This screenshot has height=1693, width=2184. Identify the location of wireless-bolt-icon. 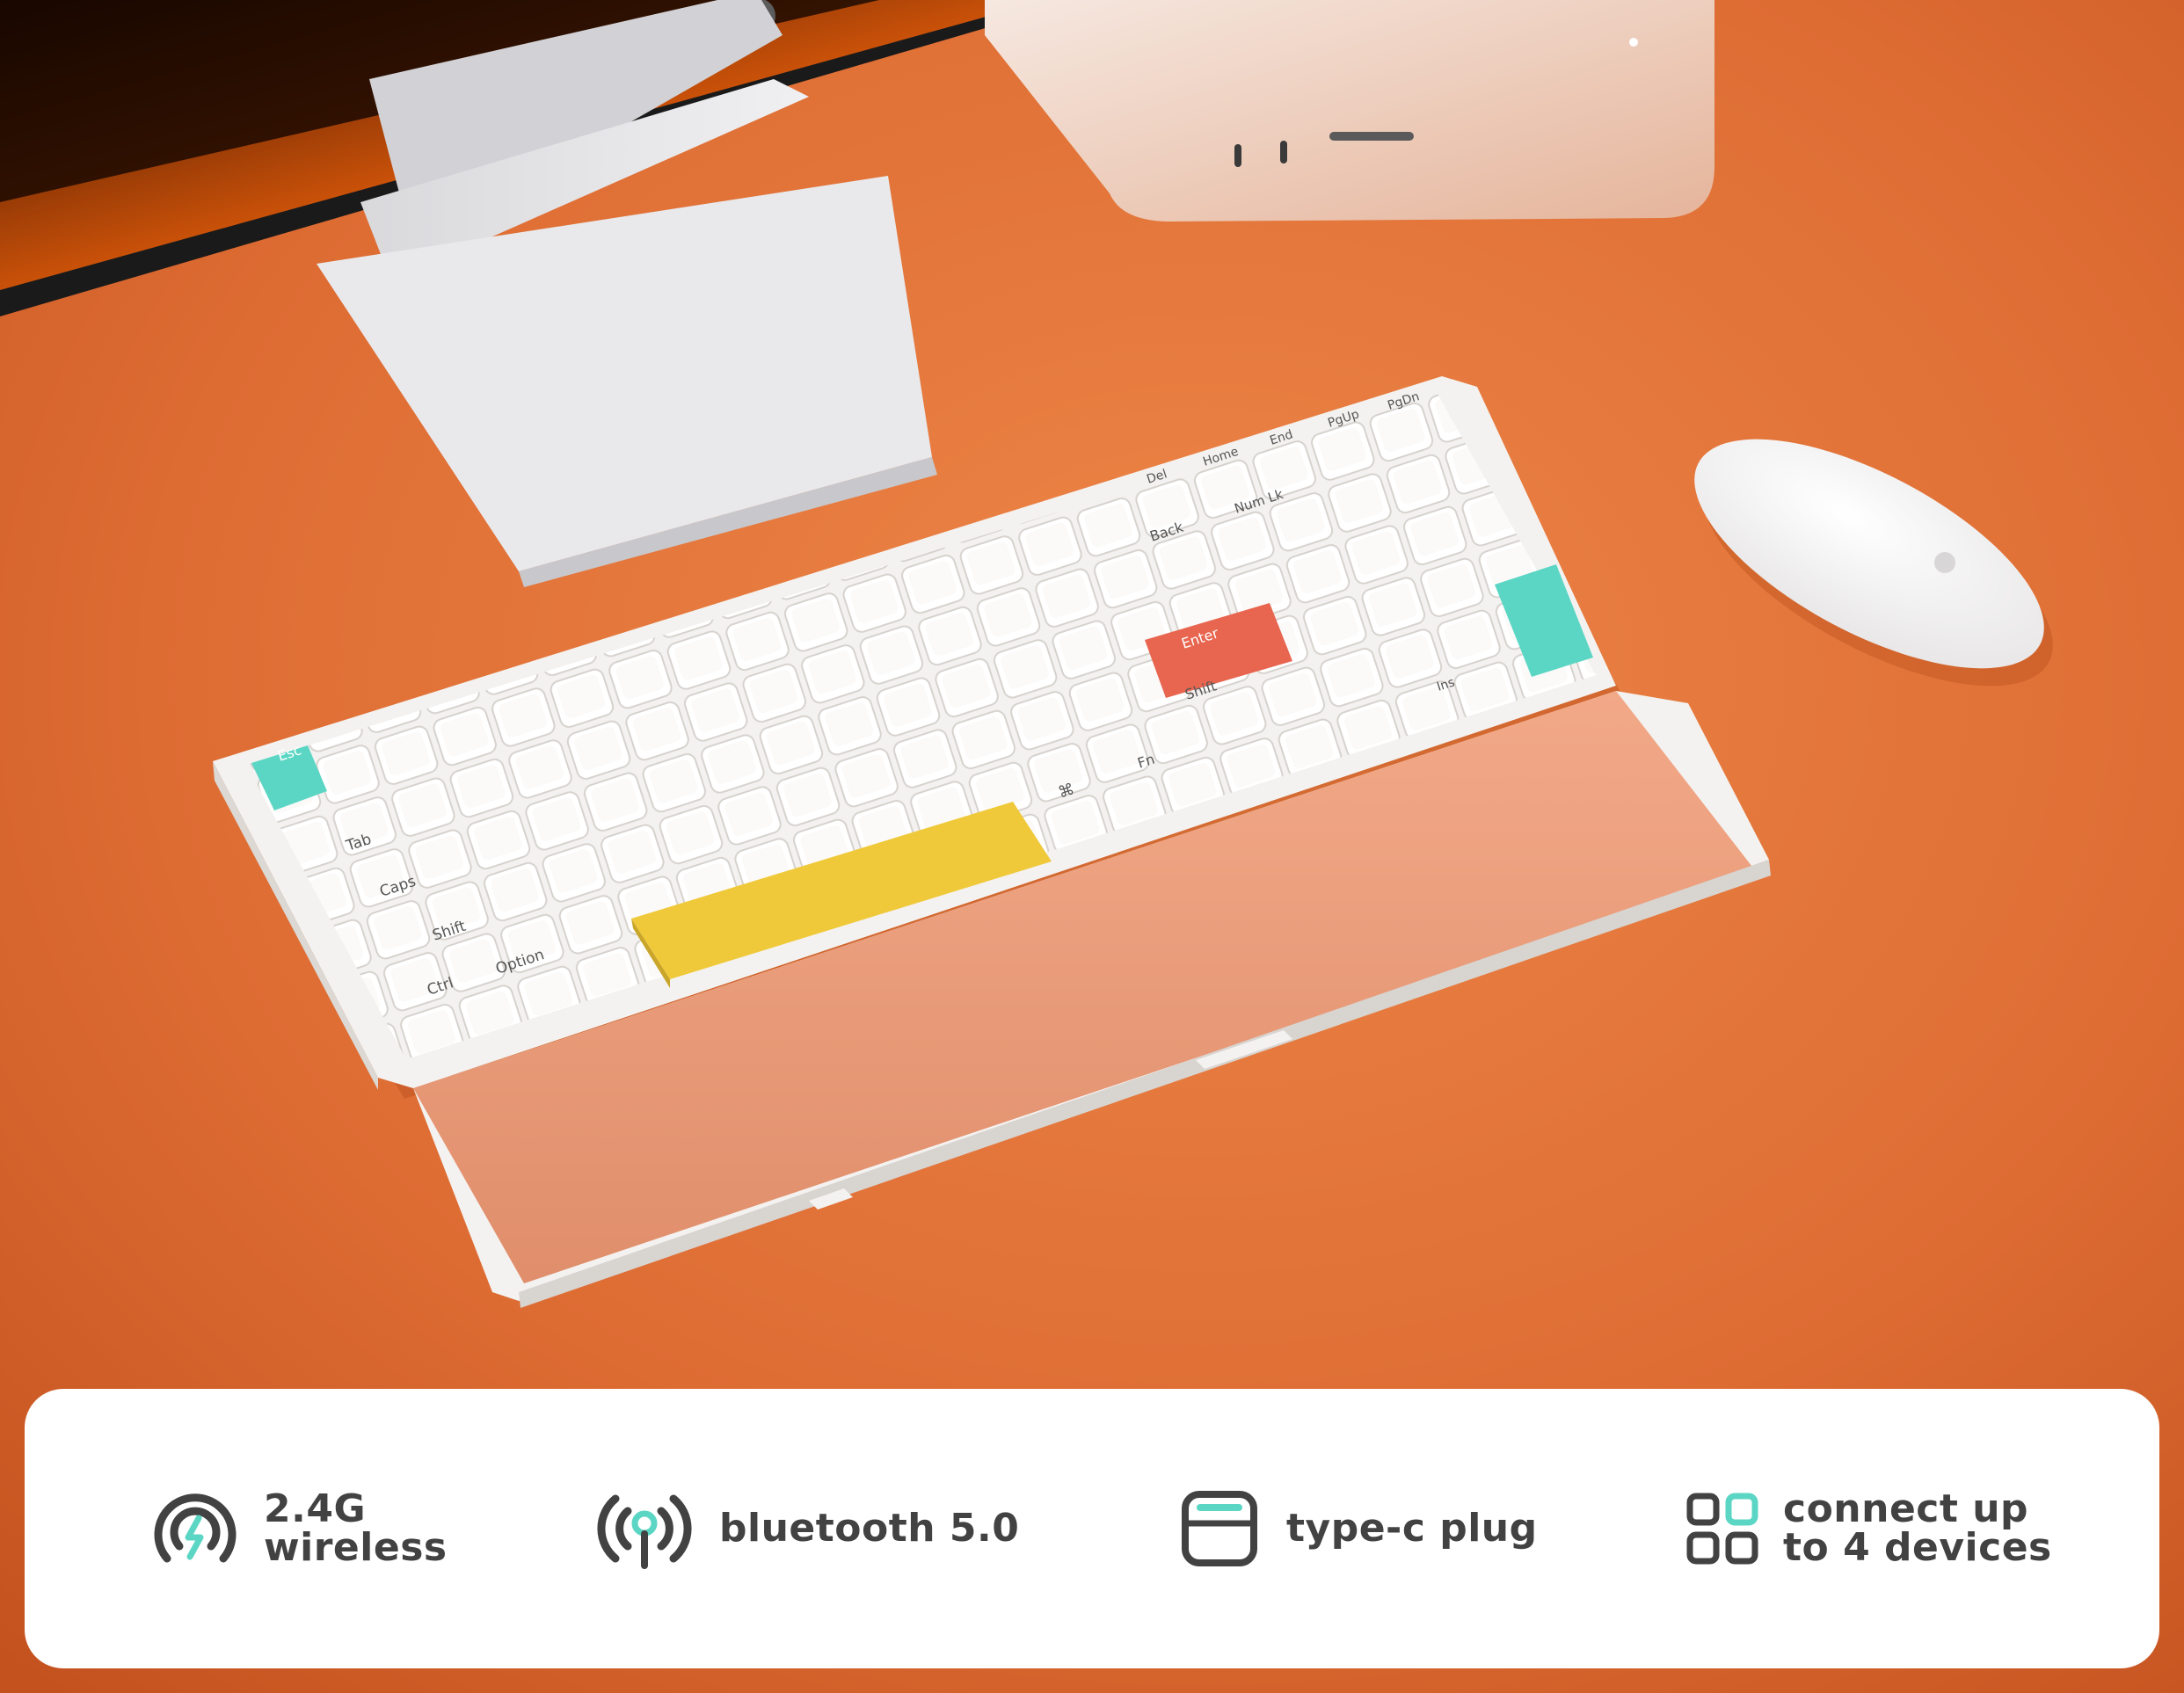
(195, 1528).